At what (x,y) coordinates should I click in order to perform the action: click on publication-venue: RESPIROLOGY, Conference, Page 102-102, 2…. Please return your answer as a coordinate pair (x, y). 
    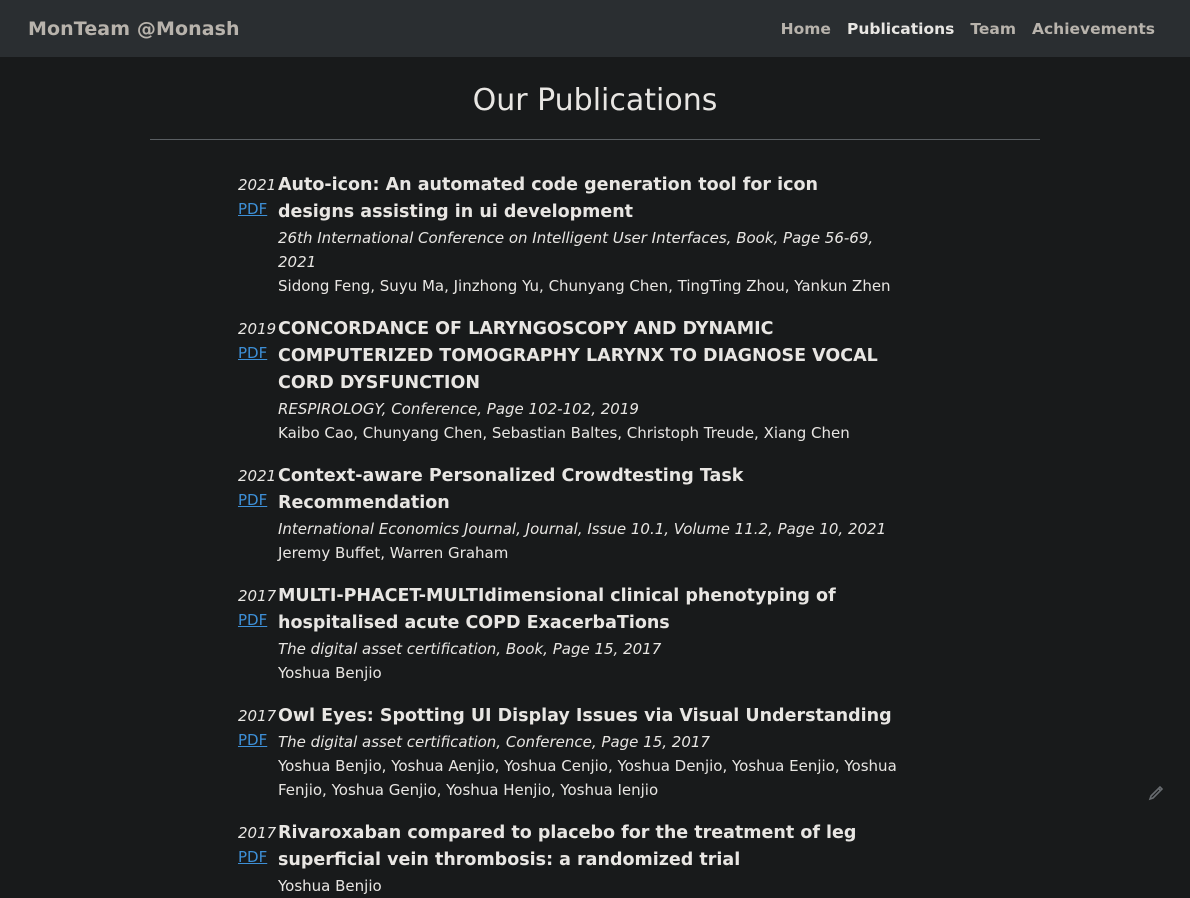
    Looking at the image, I should click on (458, 409).